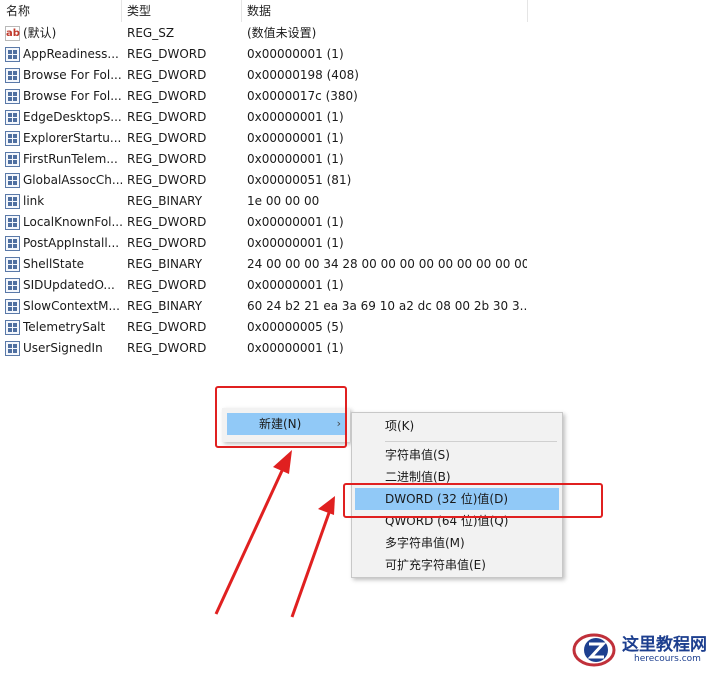 This screenshot has width=717, height=674. Describe the element at coordinates (594, 650) in the screenshot. I see `site-logo-icon` at that location.